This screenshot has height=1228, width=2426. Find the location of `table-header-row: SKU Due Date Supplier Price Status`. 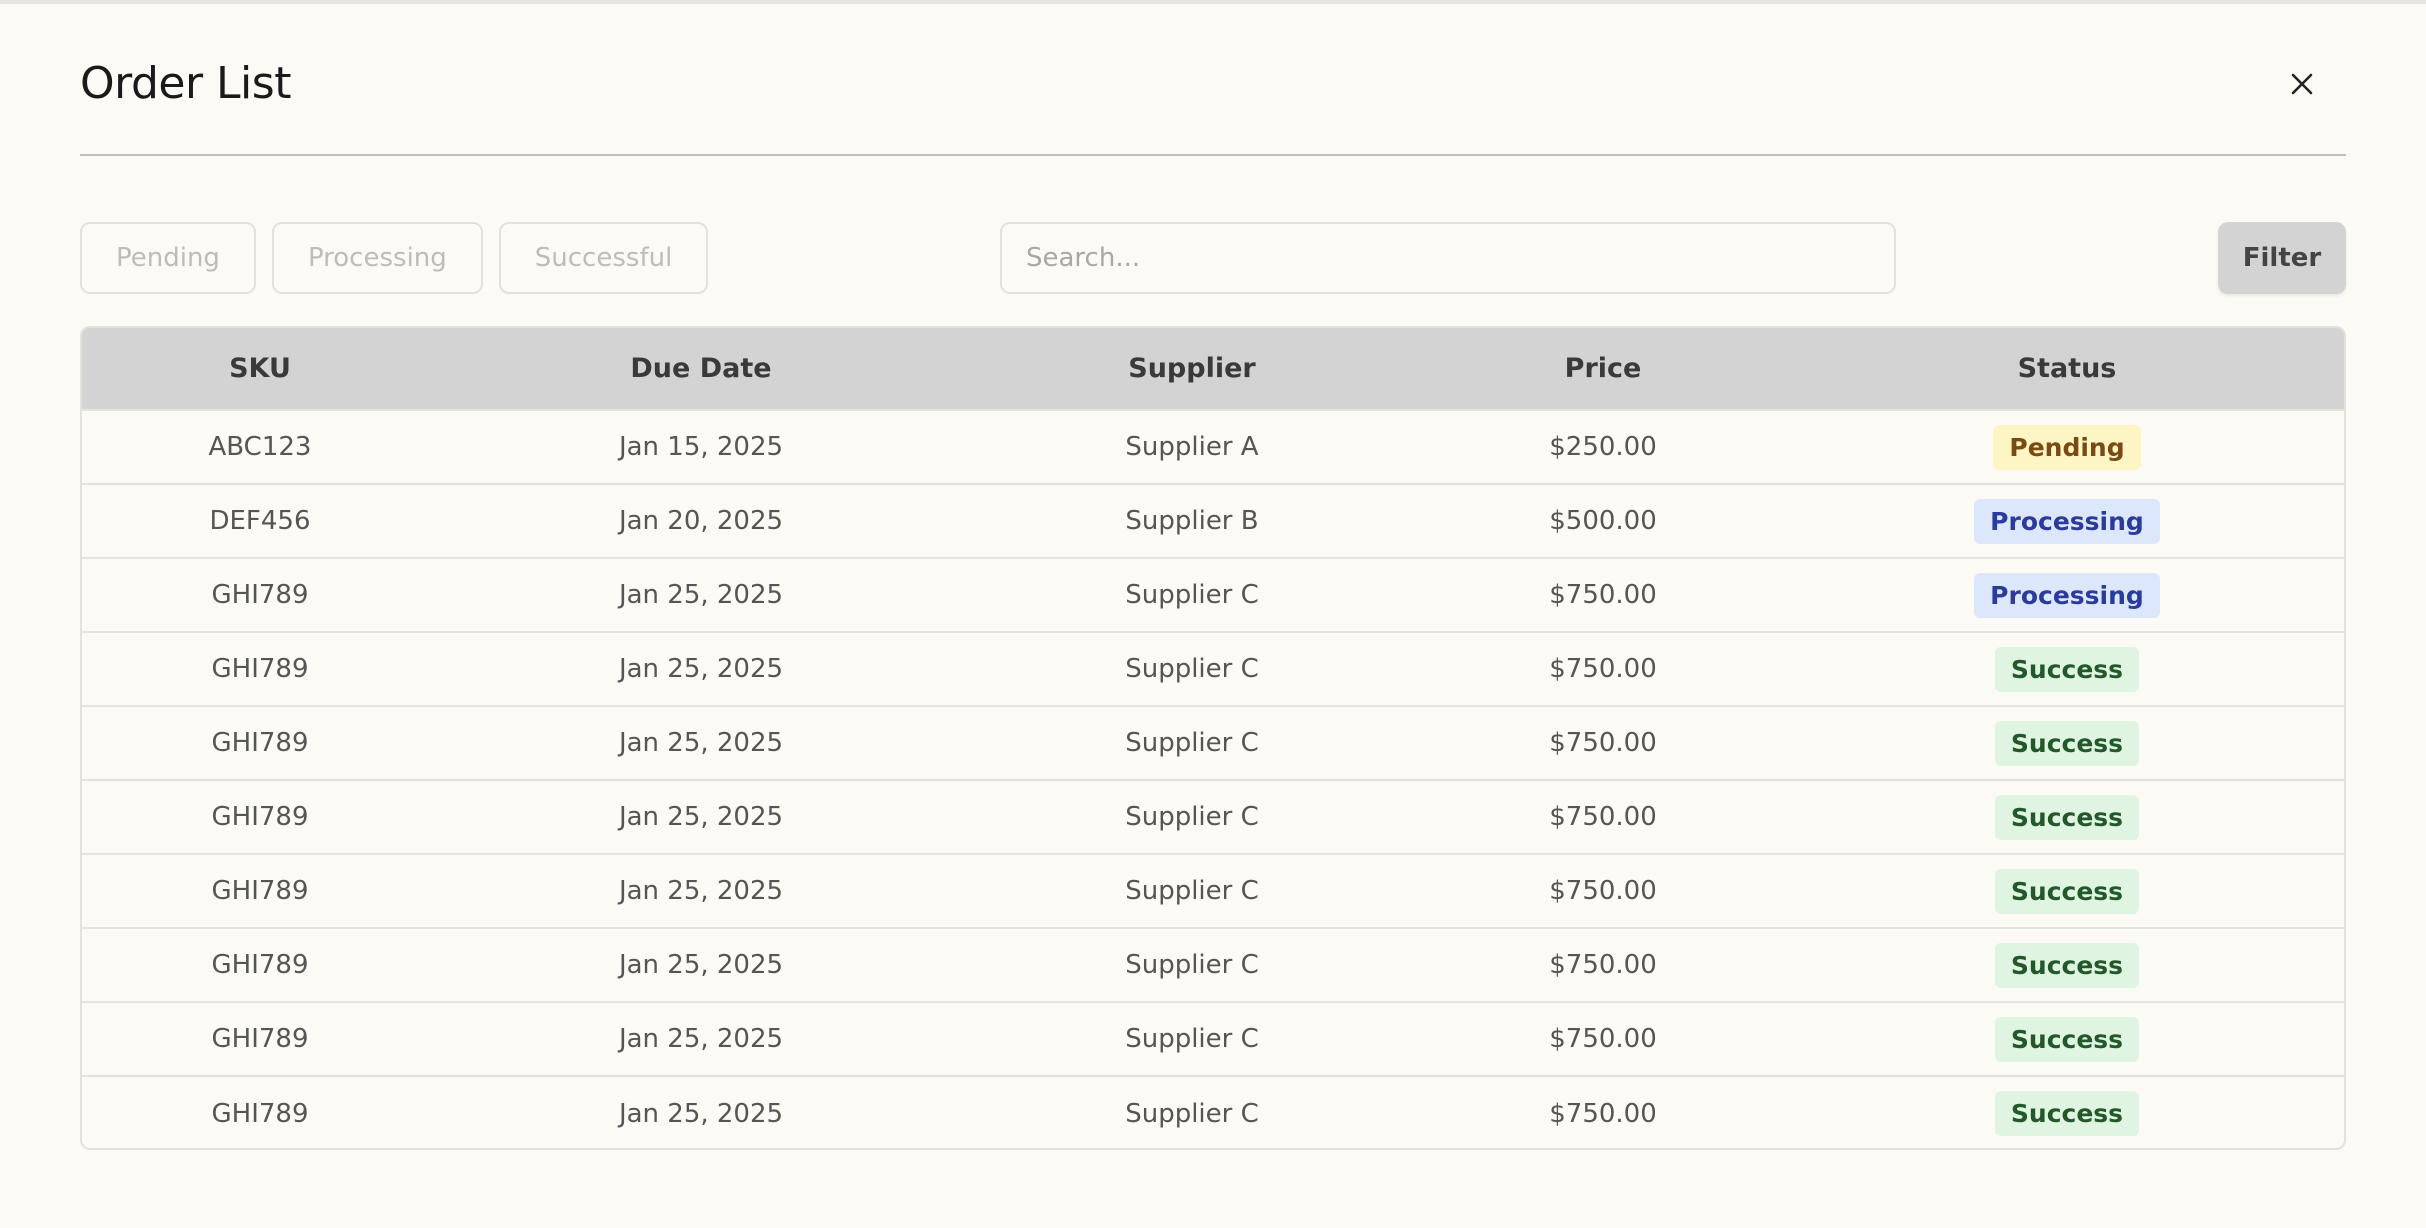

table-header-row: SKU Due Date Supplier Price Status is located at coordinates (1213, 369).